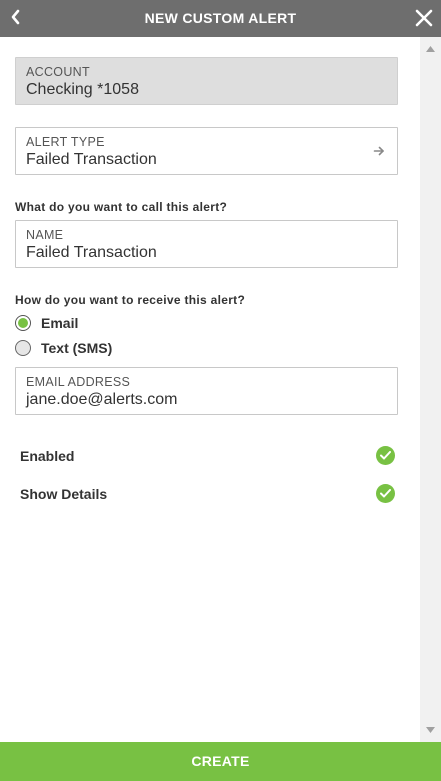 The height and width of the screenshot is (781, 441). I want to click on delivery-question: How do you want to receive this alert?, so click(130, 300).